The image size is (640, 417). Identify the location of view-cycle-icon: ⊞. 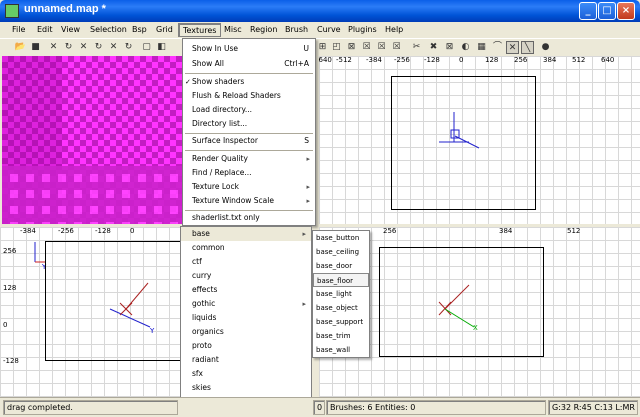
(322, 47).